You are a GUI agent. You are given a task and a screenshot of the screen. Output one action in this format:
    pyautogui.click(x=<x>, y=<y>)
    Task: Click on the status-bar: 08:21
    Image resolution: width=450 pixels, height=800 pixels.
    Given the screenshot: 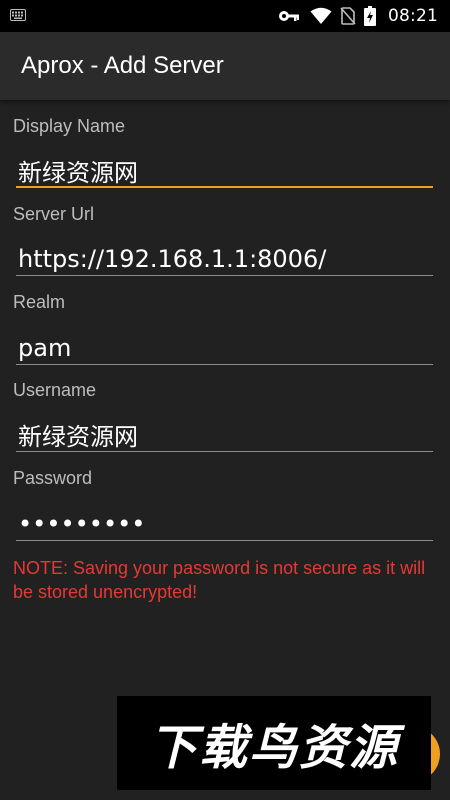 What is the action you would take?
    pyautogui.click(x=225, y=16)
    